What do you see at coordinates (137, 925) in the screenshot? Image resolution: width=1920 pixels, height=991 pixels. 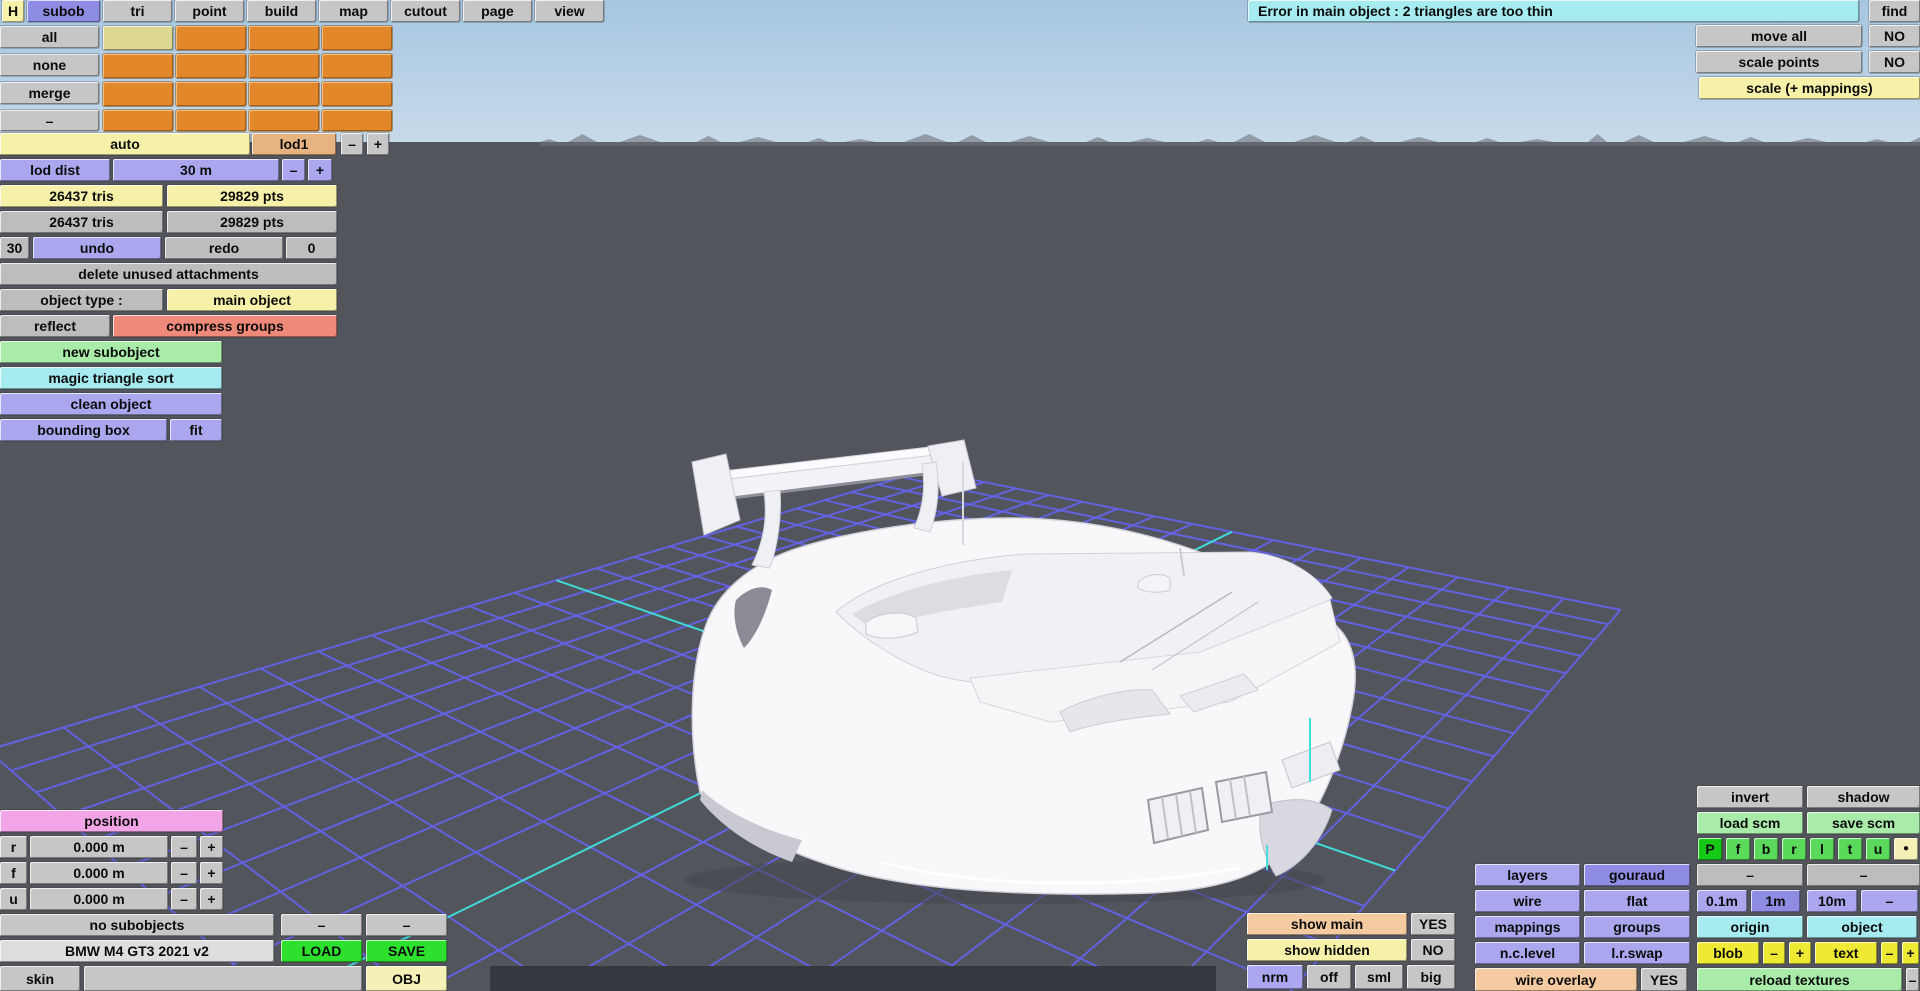 I see `subobjects-status: no subobjects` at bounding box center [137, 925].